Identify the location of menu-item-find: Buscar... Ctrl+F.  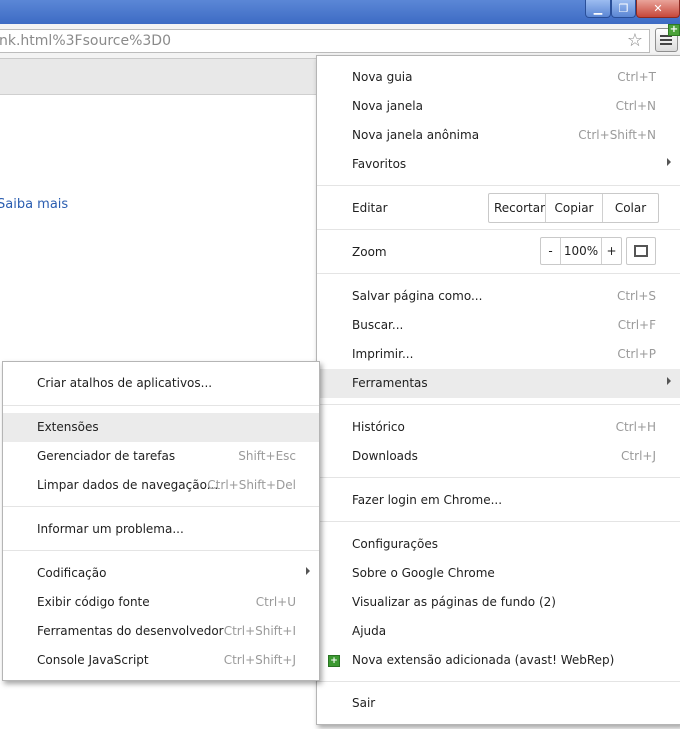
(498, 325).